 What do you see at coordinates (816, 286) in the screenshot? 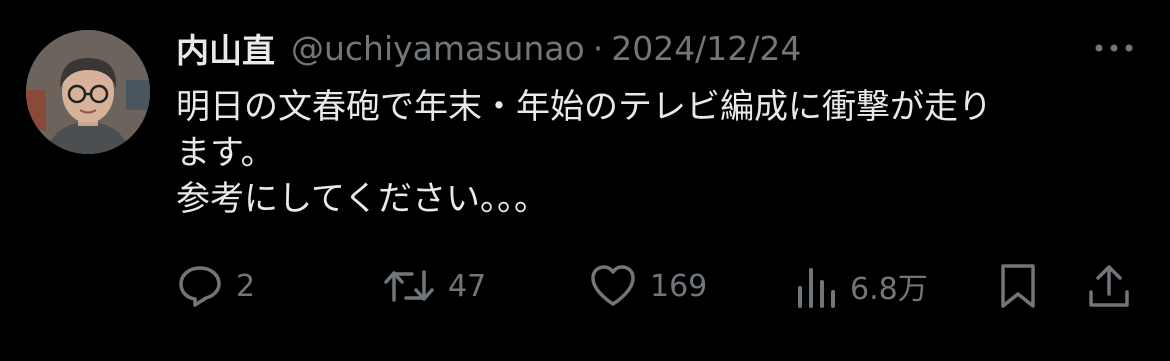
I see `views-icon` at bounding box center [816, 286].